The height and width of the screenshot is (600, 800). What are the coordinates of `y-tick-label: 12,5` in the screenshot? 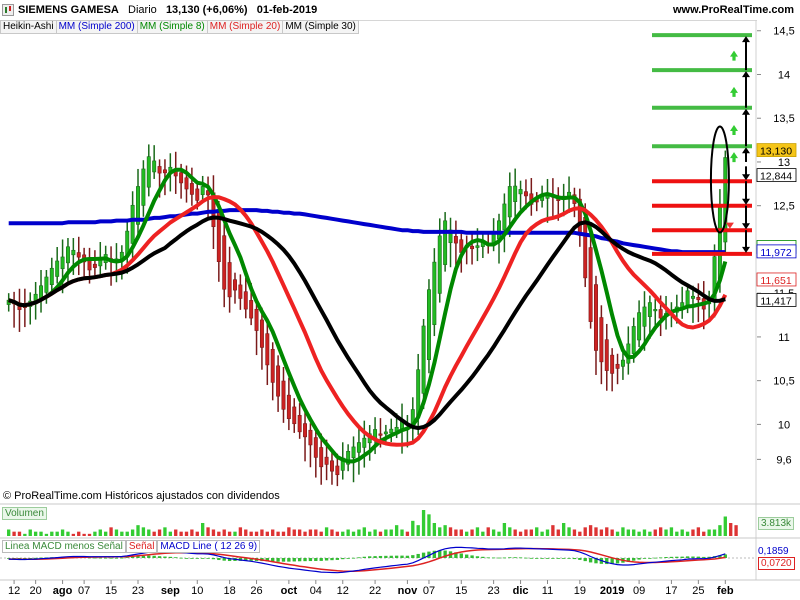 It's located at (783, 207).